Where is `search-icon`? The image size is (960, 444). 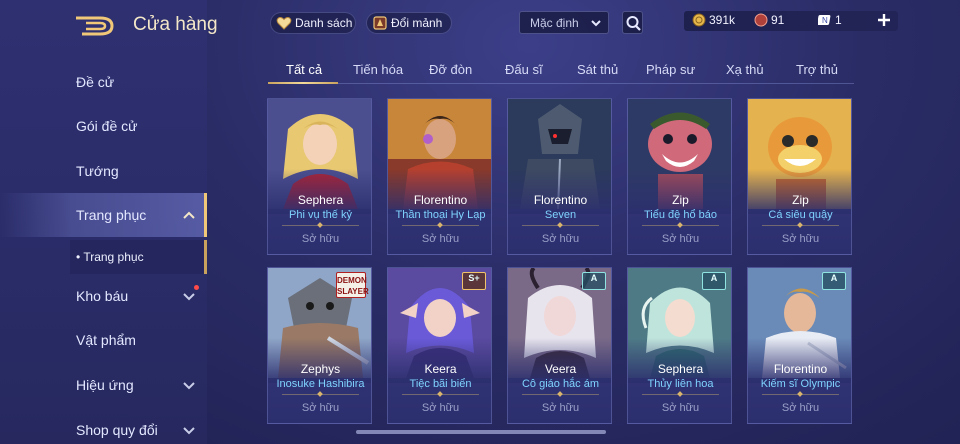
search-icon is located at coordinates (633, 23).